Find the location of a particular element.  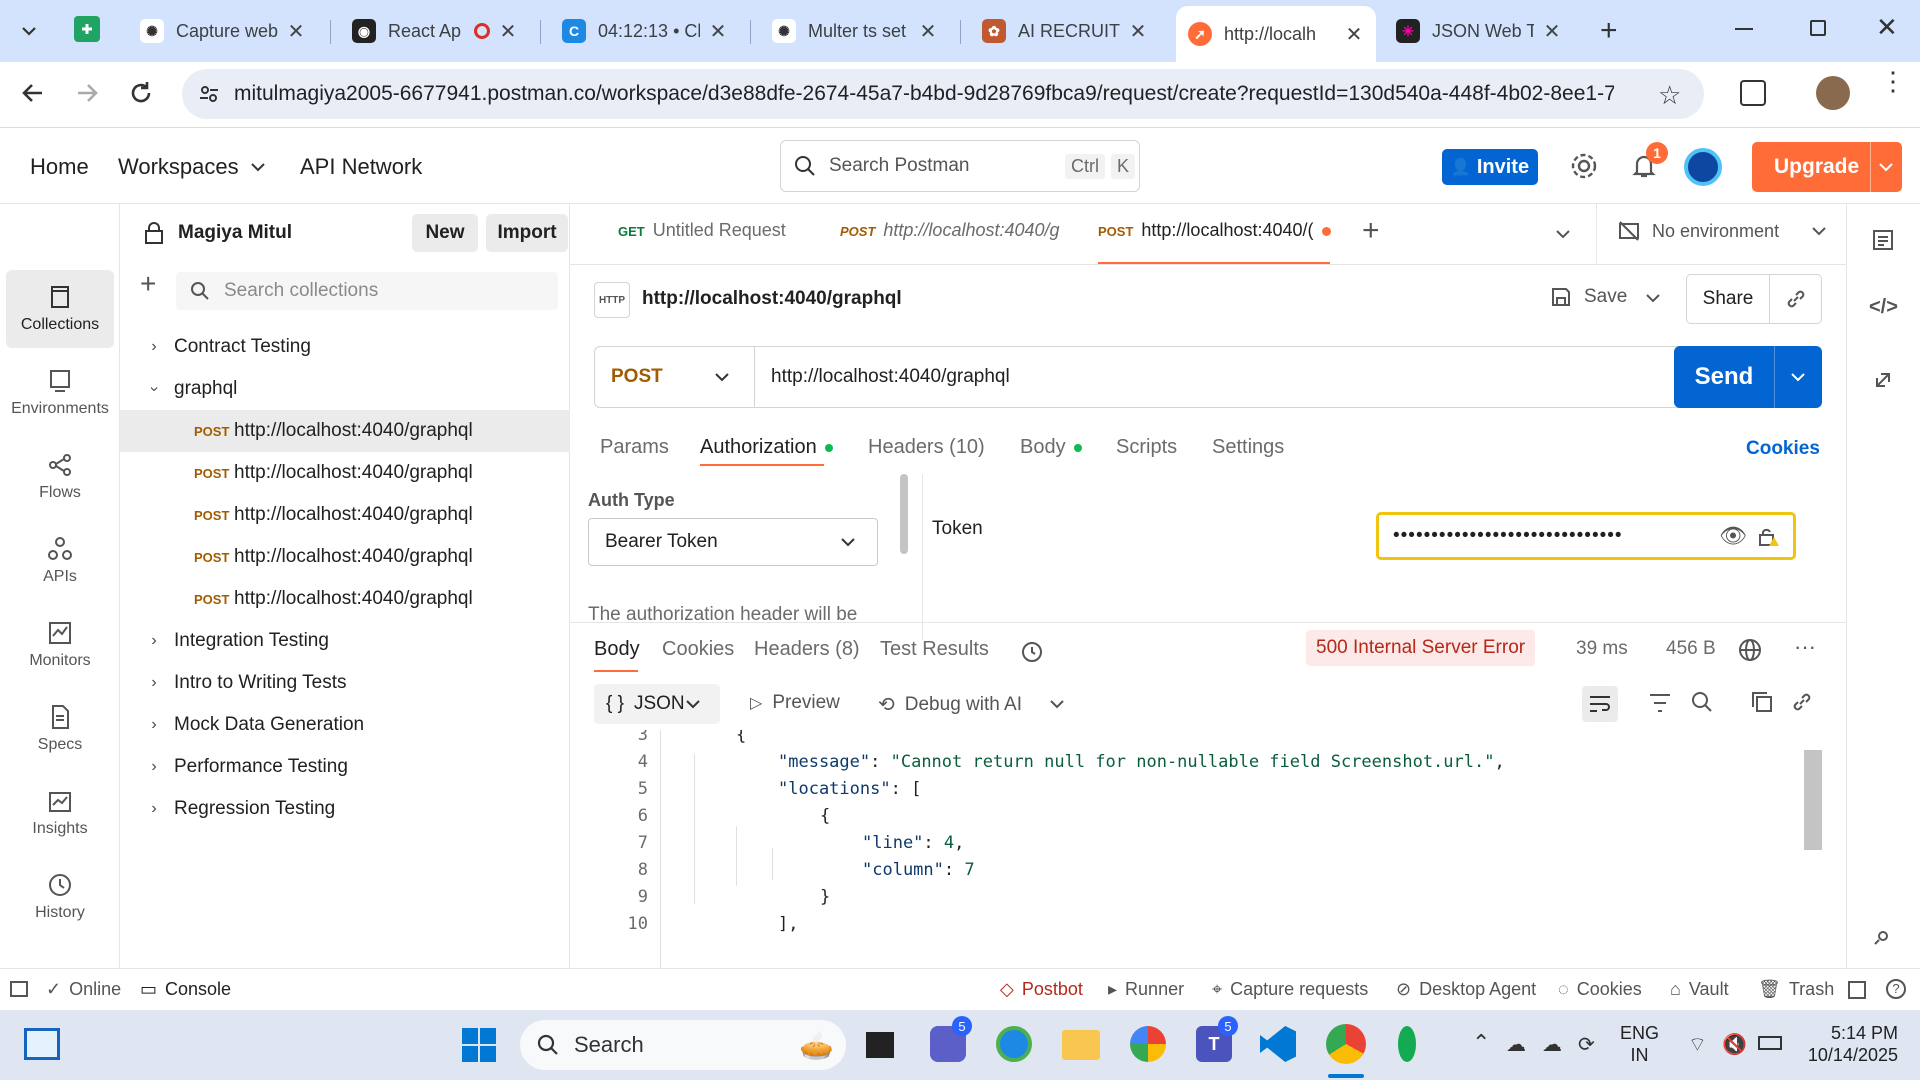

online-status: ✓ Online is located at coordinates (83, 989).